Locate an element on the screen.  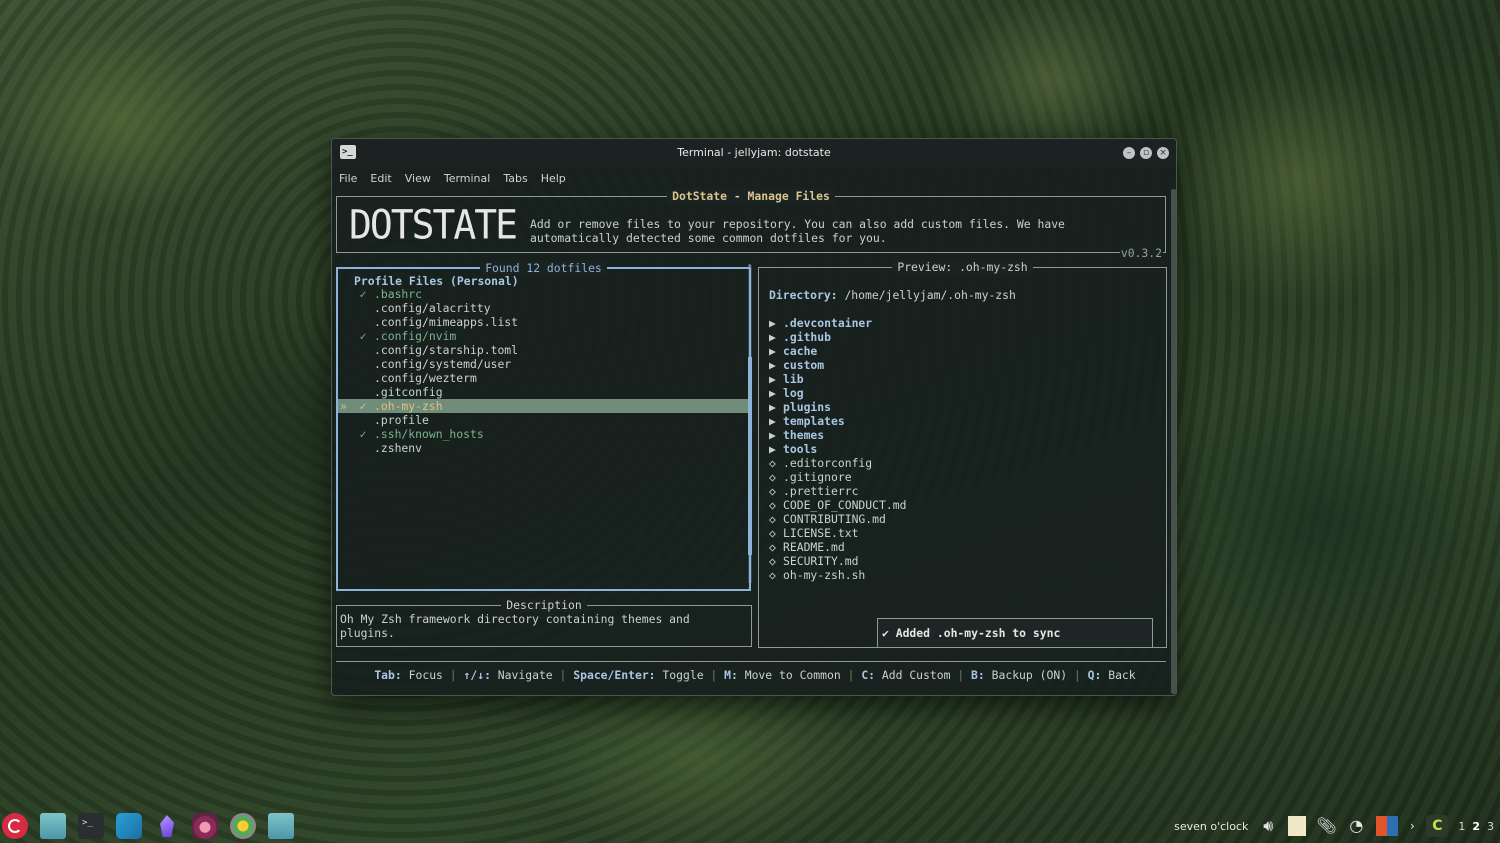
preview-folder-row: ▶ themes is located at coordinates (837, 435).